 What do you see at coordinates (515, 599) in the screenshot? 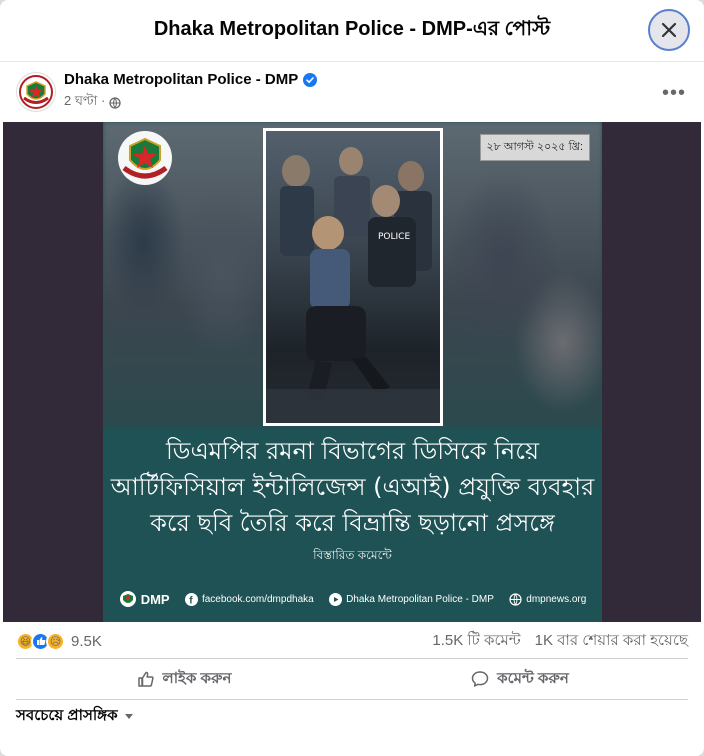
I see `web-globe-icon` at bounding box center [515, 599].